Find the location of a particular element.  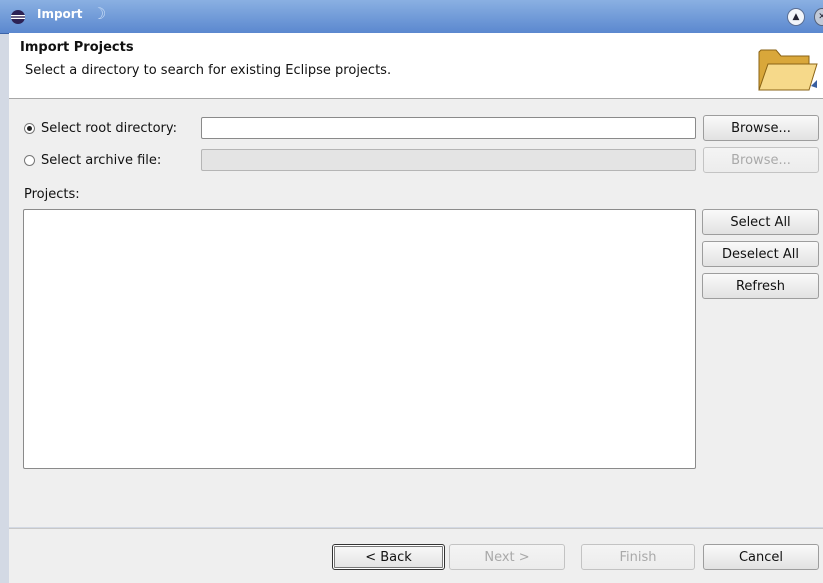

root-directory-option: Select root directory: is located at coordinates (100, 128).